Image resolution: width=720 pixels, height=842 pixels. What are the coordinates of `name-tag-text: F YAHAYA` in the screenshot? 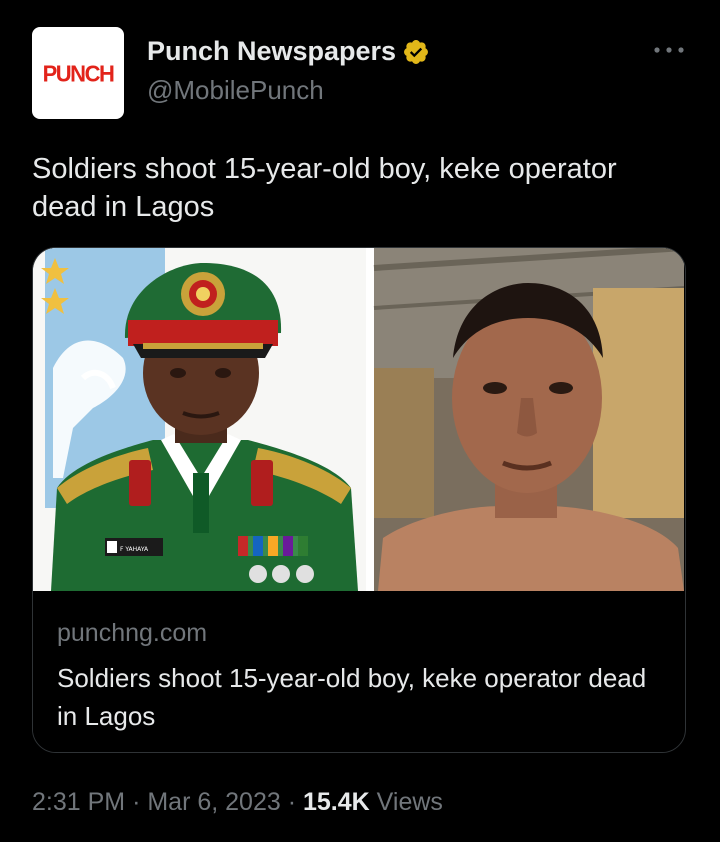 It's located at (134, 549).